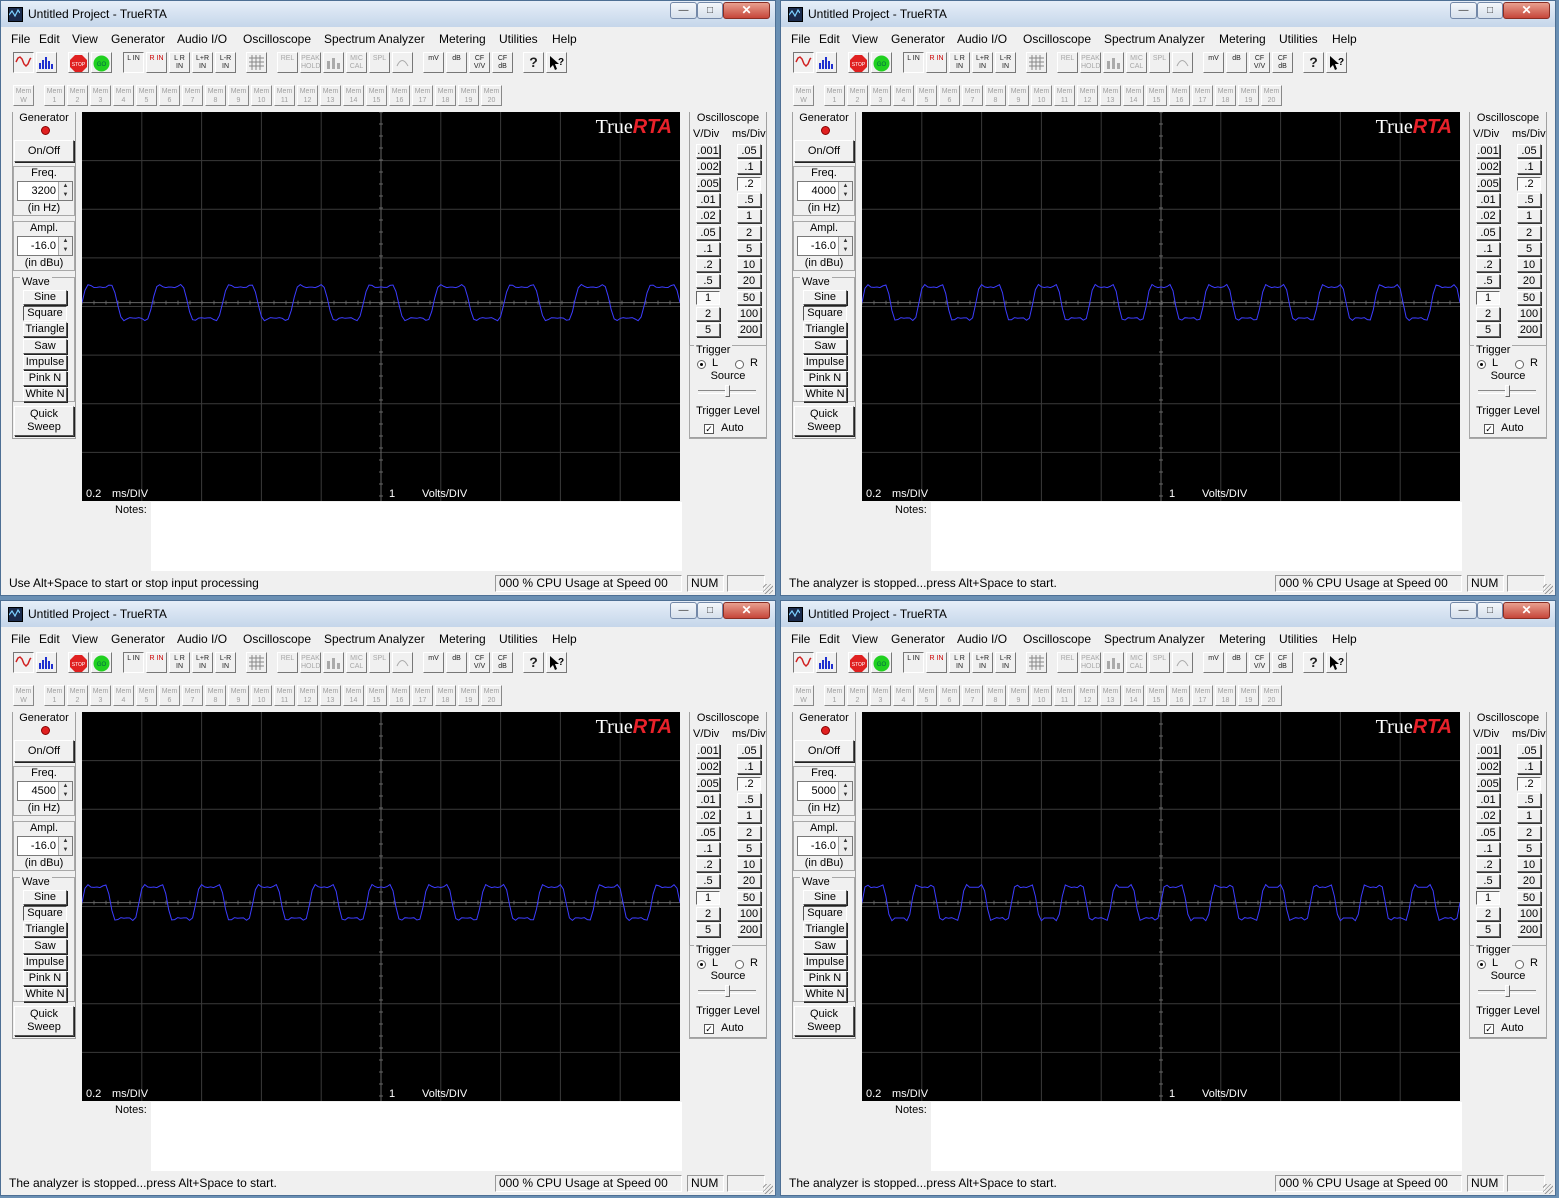 Image resolution: width=1559 pixels, height=1198 pixels. I want to click on wave-saw-button: Saw, so click(45, 946).